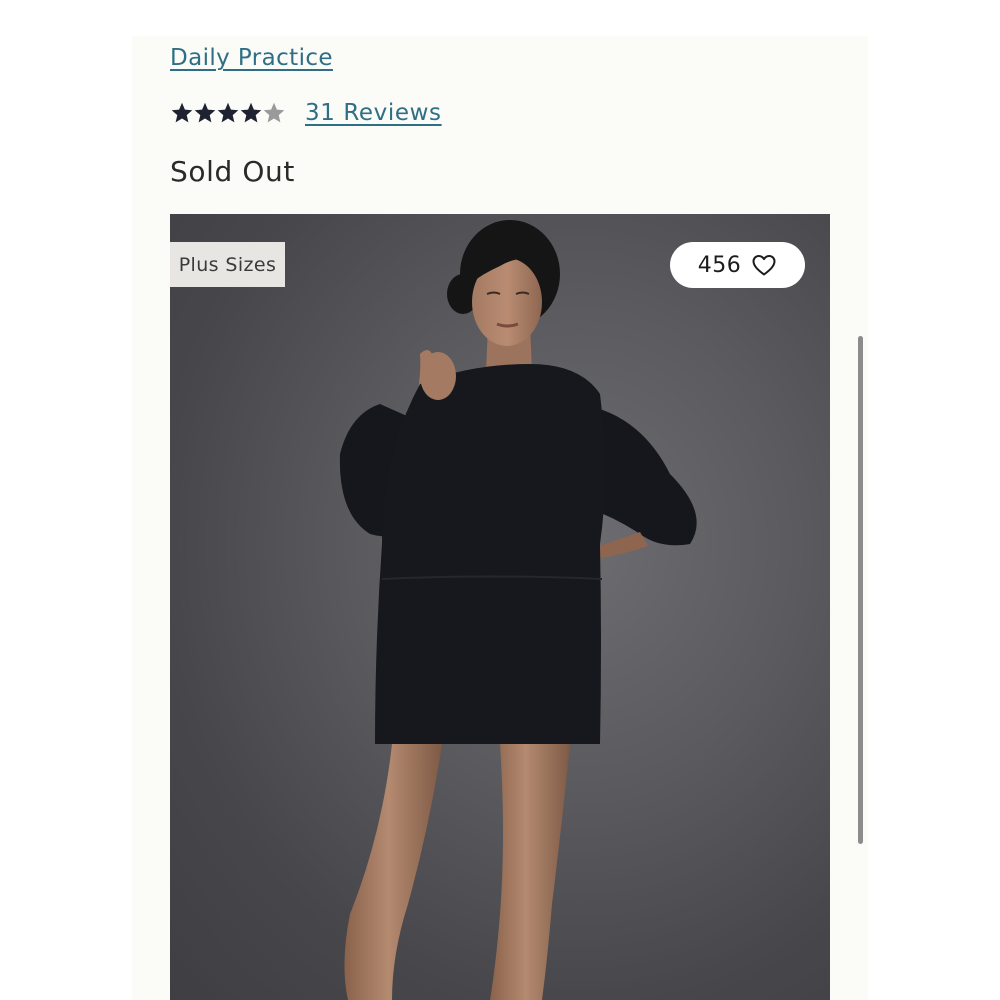 This screenshot has height=1000, width=1000. Describe the element at coordinates (764, 265) in the screenshot. I see `heart-outline-icon` at that location.